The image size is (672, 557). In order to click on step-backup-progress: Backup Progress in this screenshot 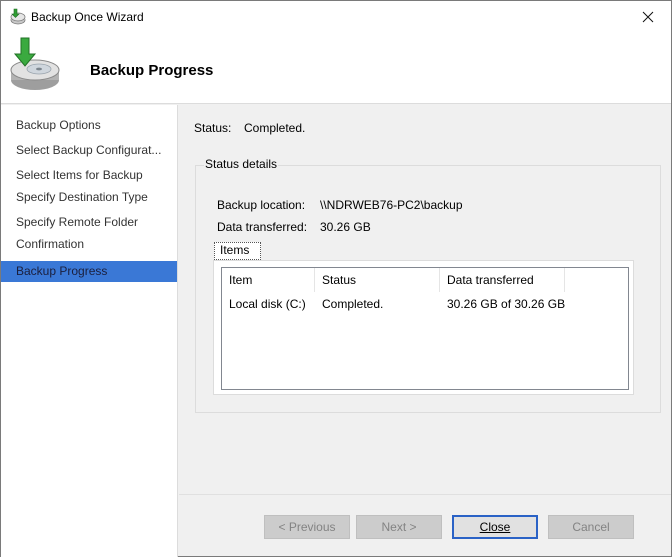, I will do `click(89, 271)`.